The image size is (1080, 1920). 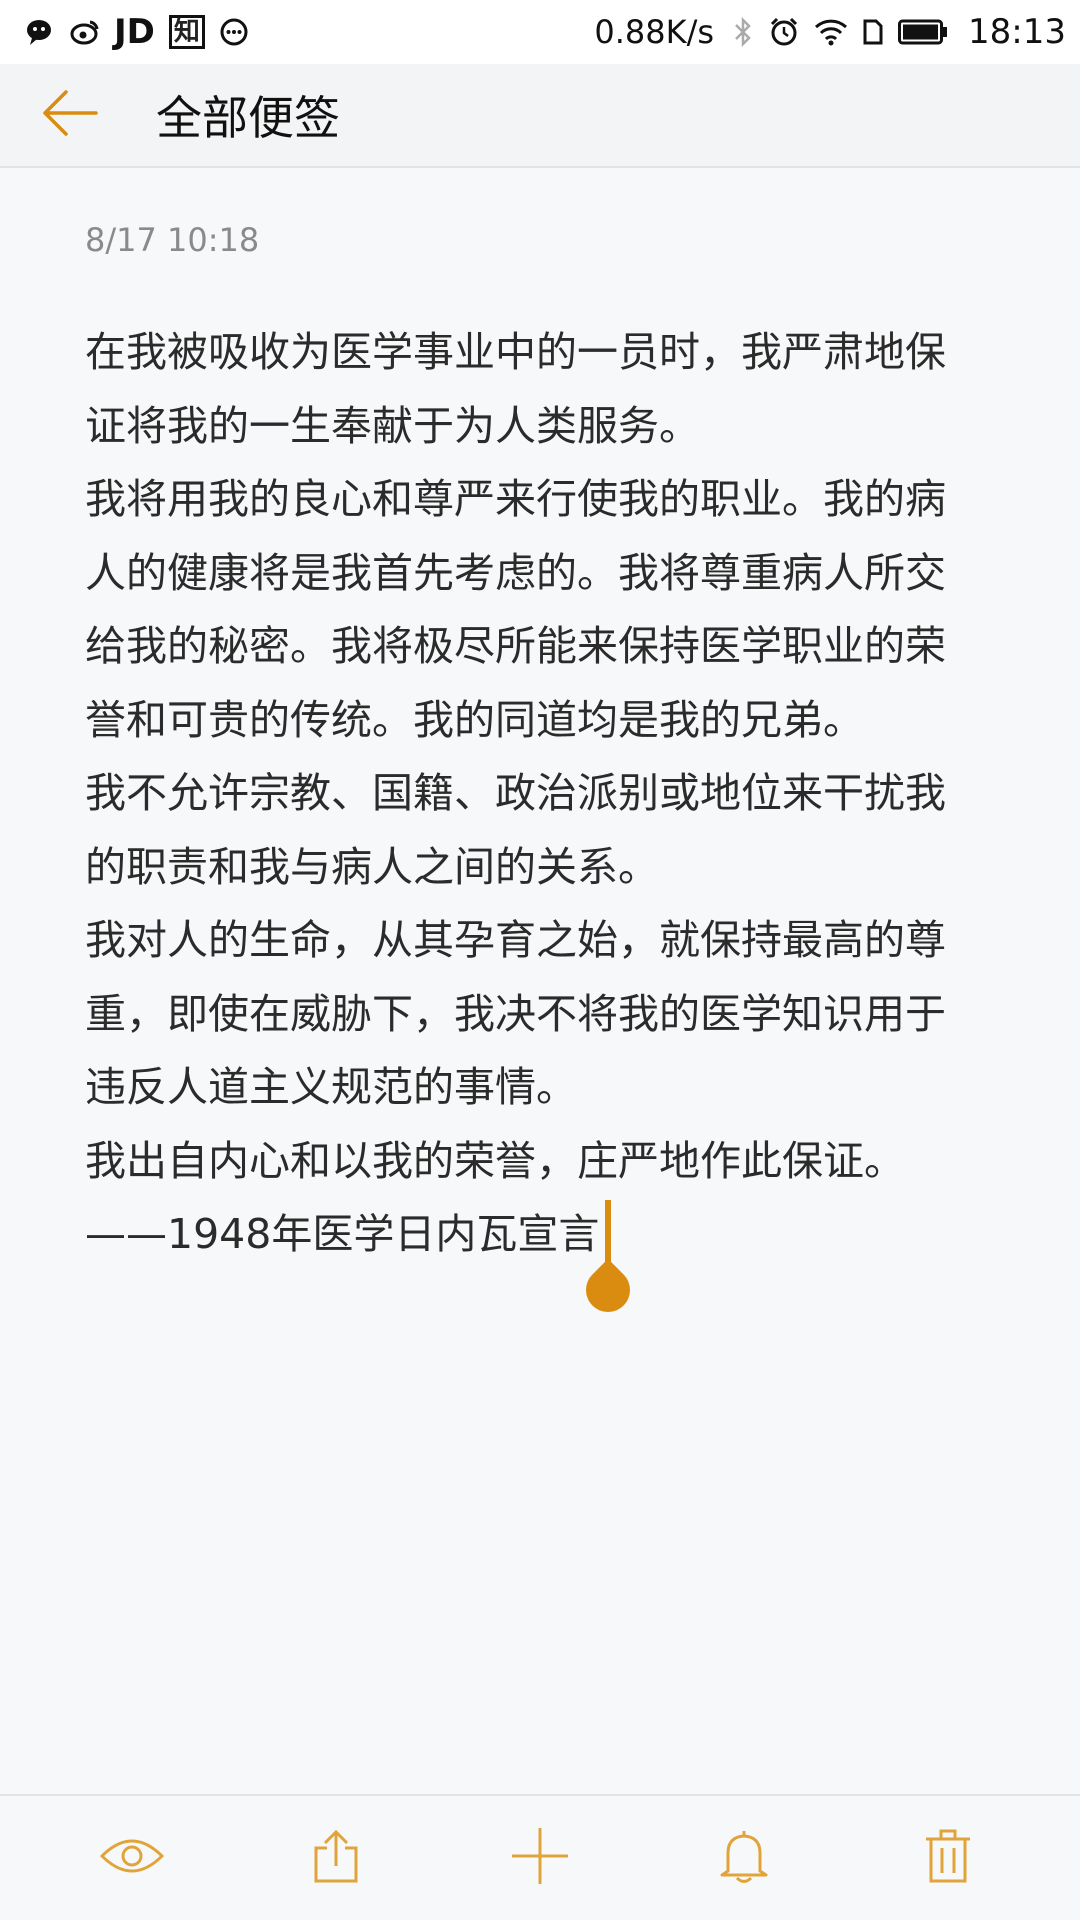 What do you see at coordinates (172, 240) in the screenshot?
I see `note-date: 8/17 10:18` at bounding box center [172, 240].